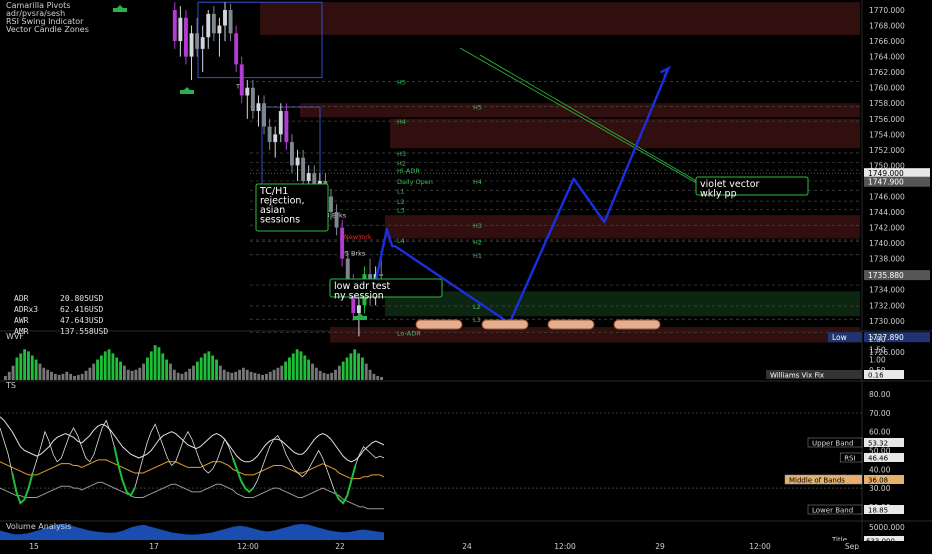  Describe the element at coordinates (21, 320) in the screenshot. I see `stat-label: AWR` at that location.